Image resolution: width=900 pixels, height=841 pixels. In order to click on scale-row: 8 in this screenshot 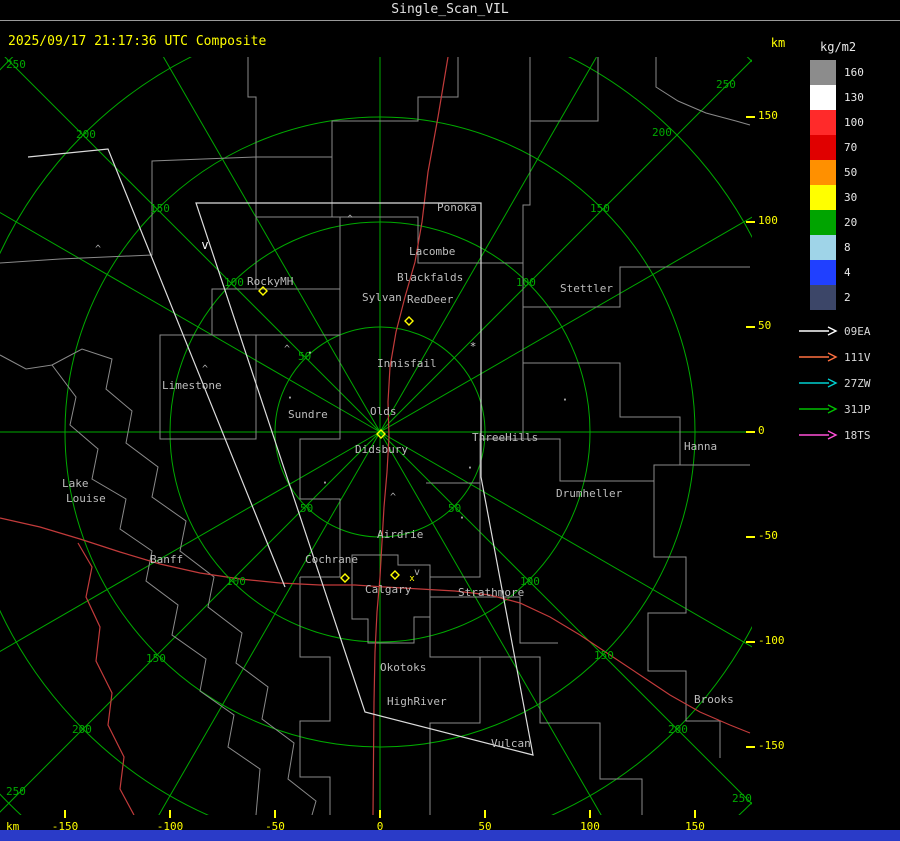, I will do `click(848, 247)`.